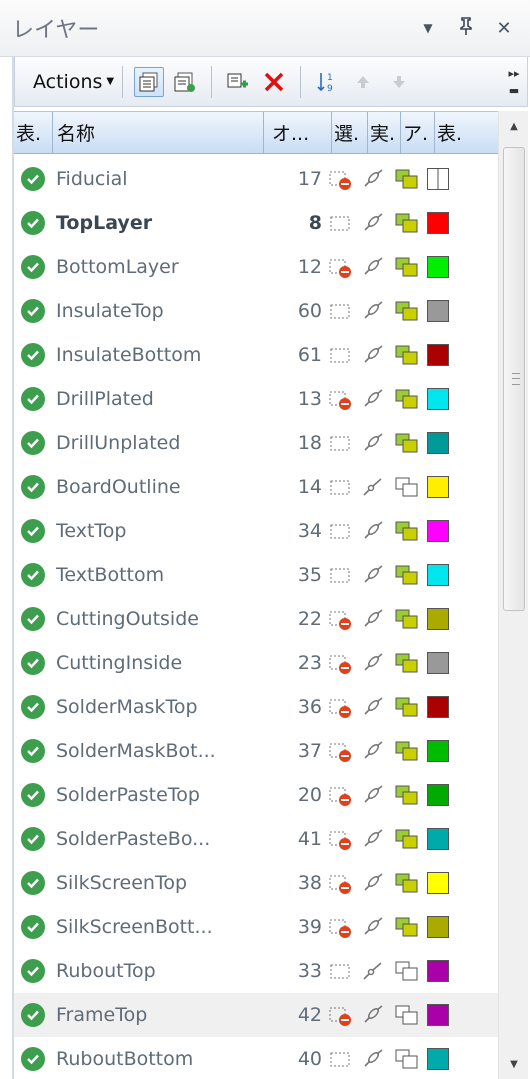  What do you see at coordinates (466, 132) in the screenshot?
I see `column-header-display: 表.` at bounding box center [466, 132].